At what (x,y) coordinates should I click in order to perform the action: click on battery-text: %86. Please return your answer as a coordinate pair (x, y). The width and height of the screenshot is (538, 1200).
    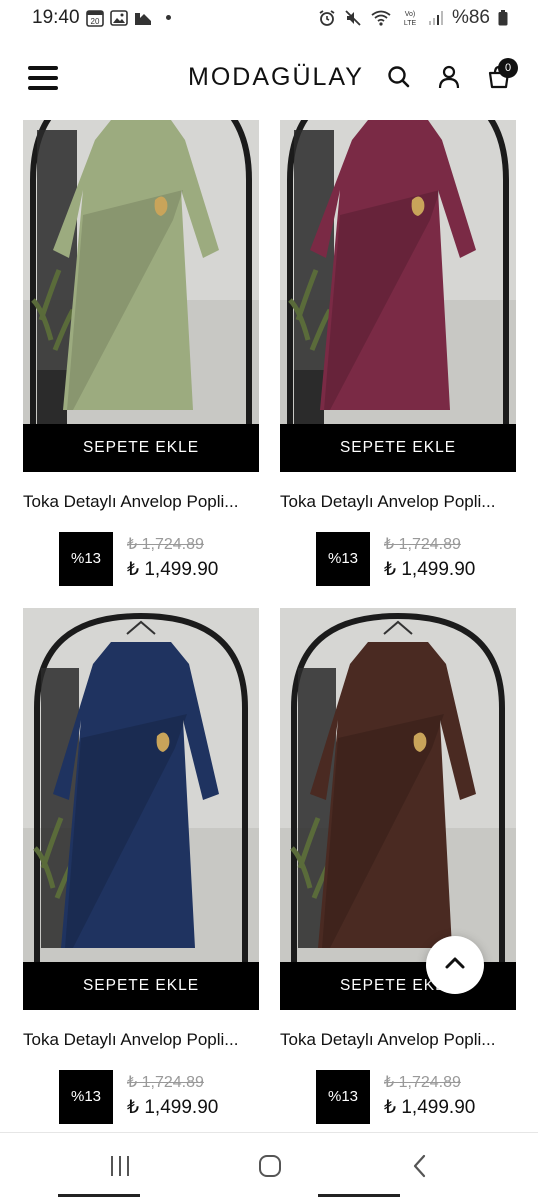
    Looking at the image, I should click on (470, 17).